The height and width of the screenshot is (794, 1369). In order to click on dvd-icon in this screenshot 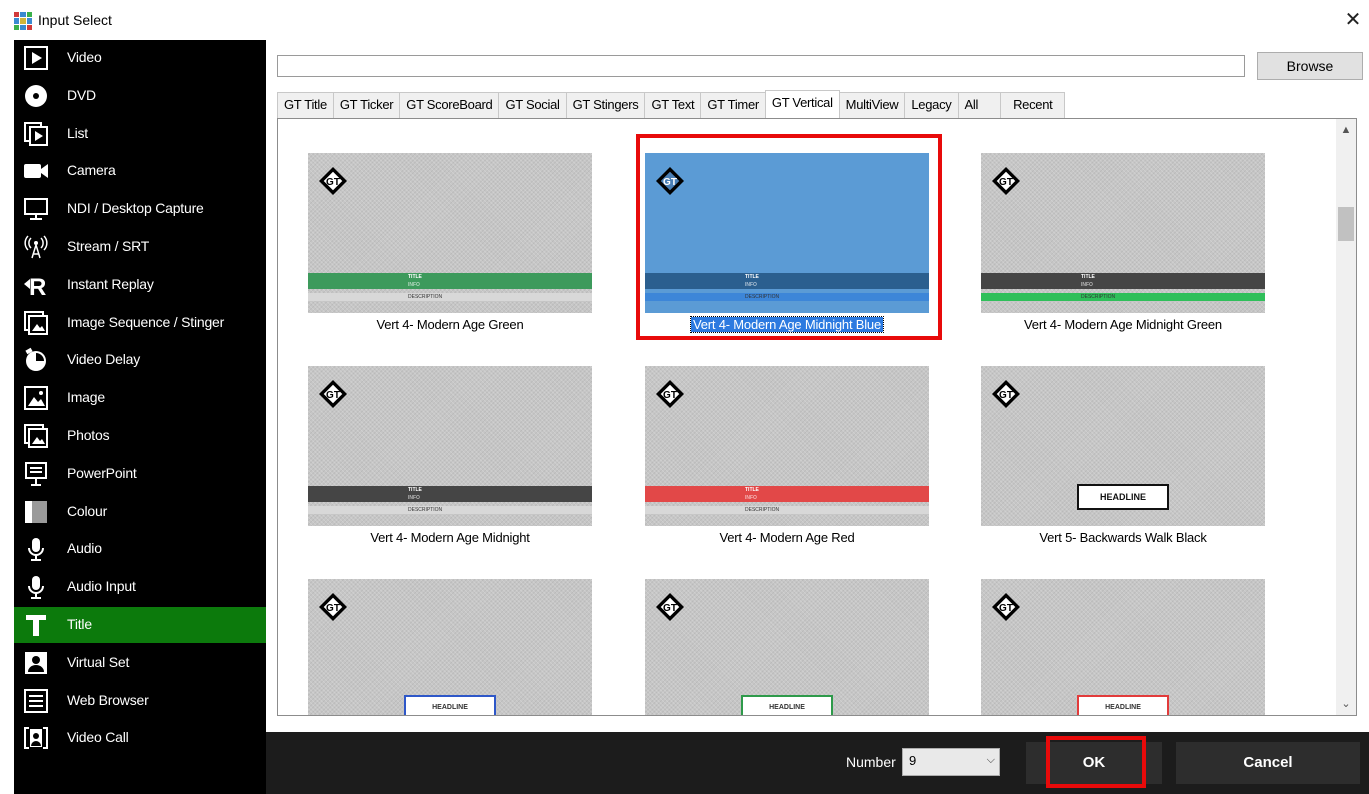, I will do `click(36, 96)`.